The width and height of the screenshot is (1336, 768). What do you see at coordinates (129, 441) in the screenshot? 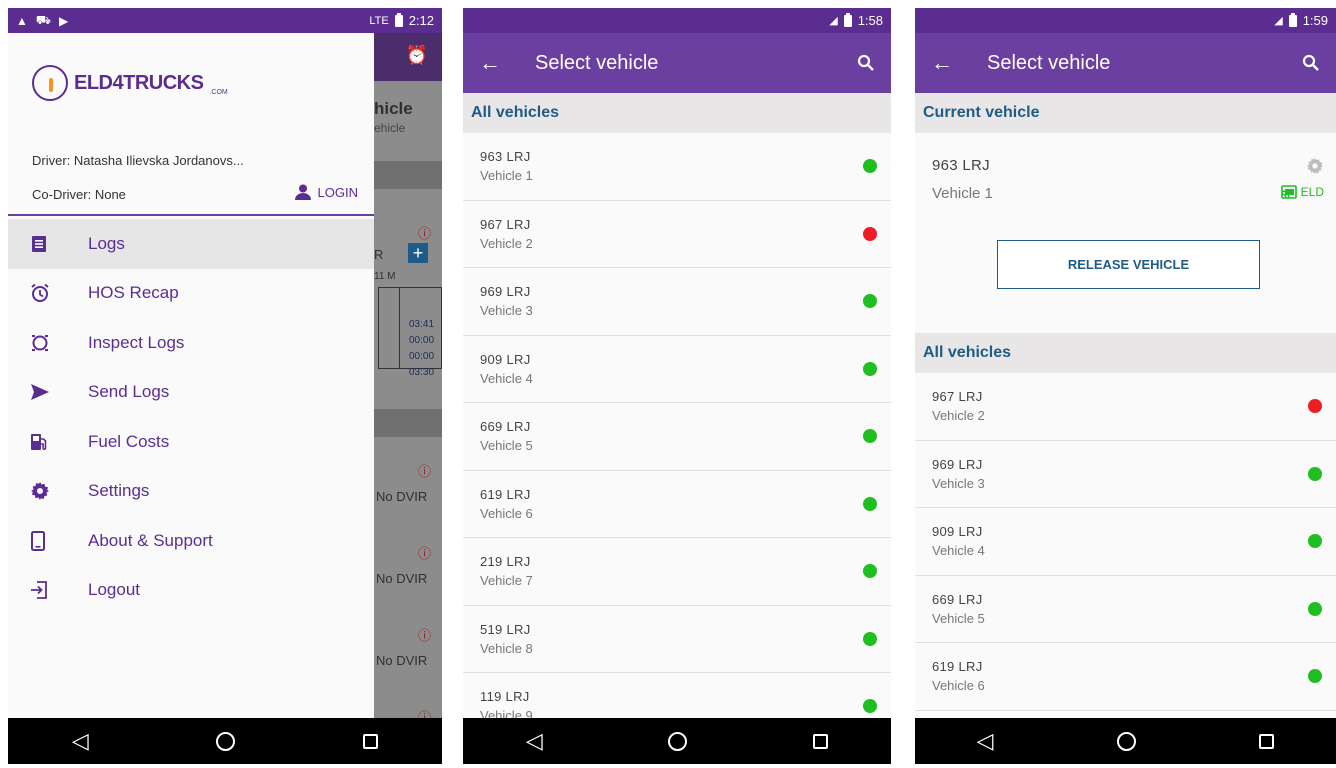
I see `menu-item-label: Fuel Costs` at bounding box center [129, 441].